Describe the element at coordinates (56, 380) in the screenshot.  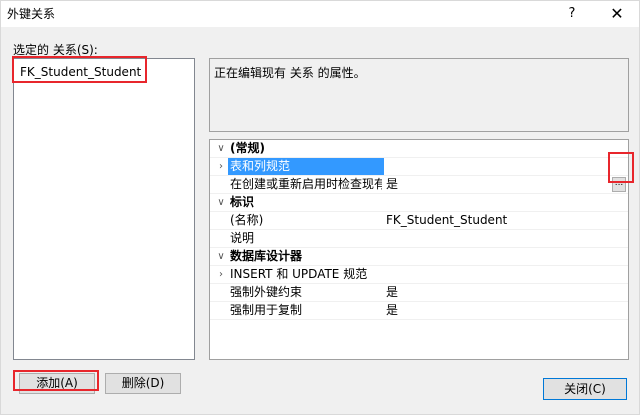
I see `highlight-box-add` at that location.